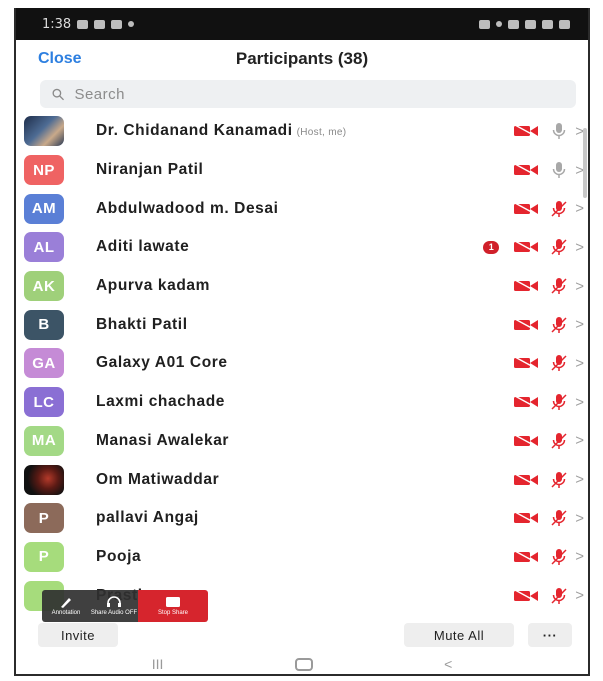 Image resolution: width=603 pixels, height=681 pixels. What do you see at coordinates (78, 635) in the screenshot?
I see `invite-button: Invite` at bounding box center [78, 635].